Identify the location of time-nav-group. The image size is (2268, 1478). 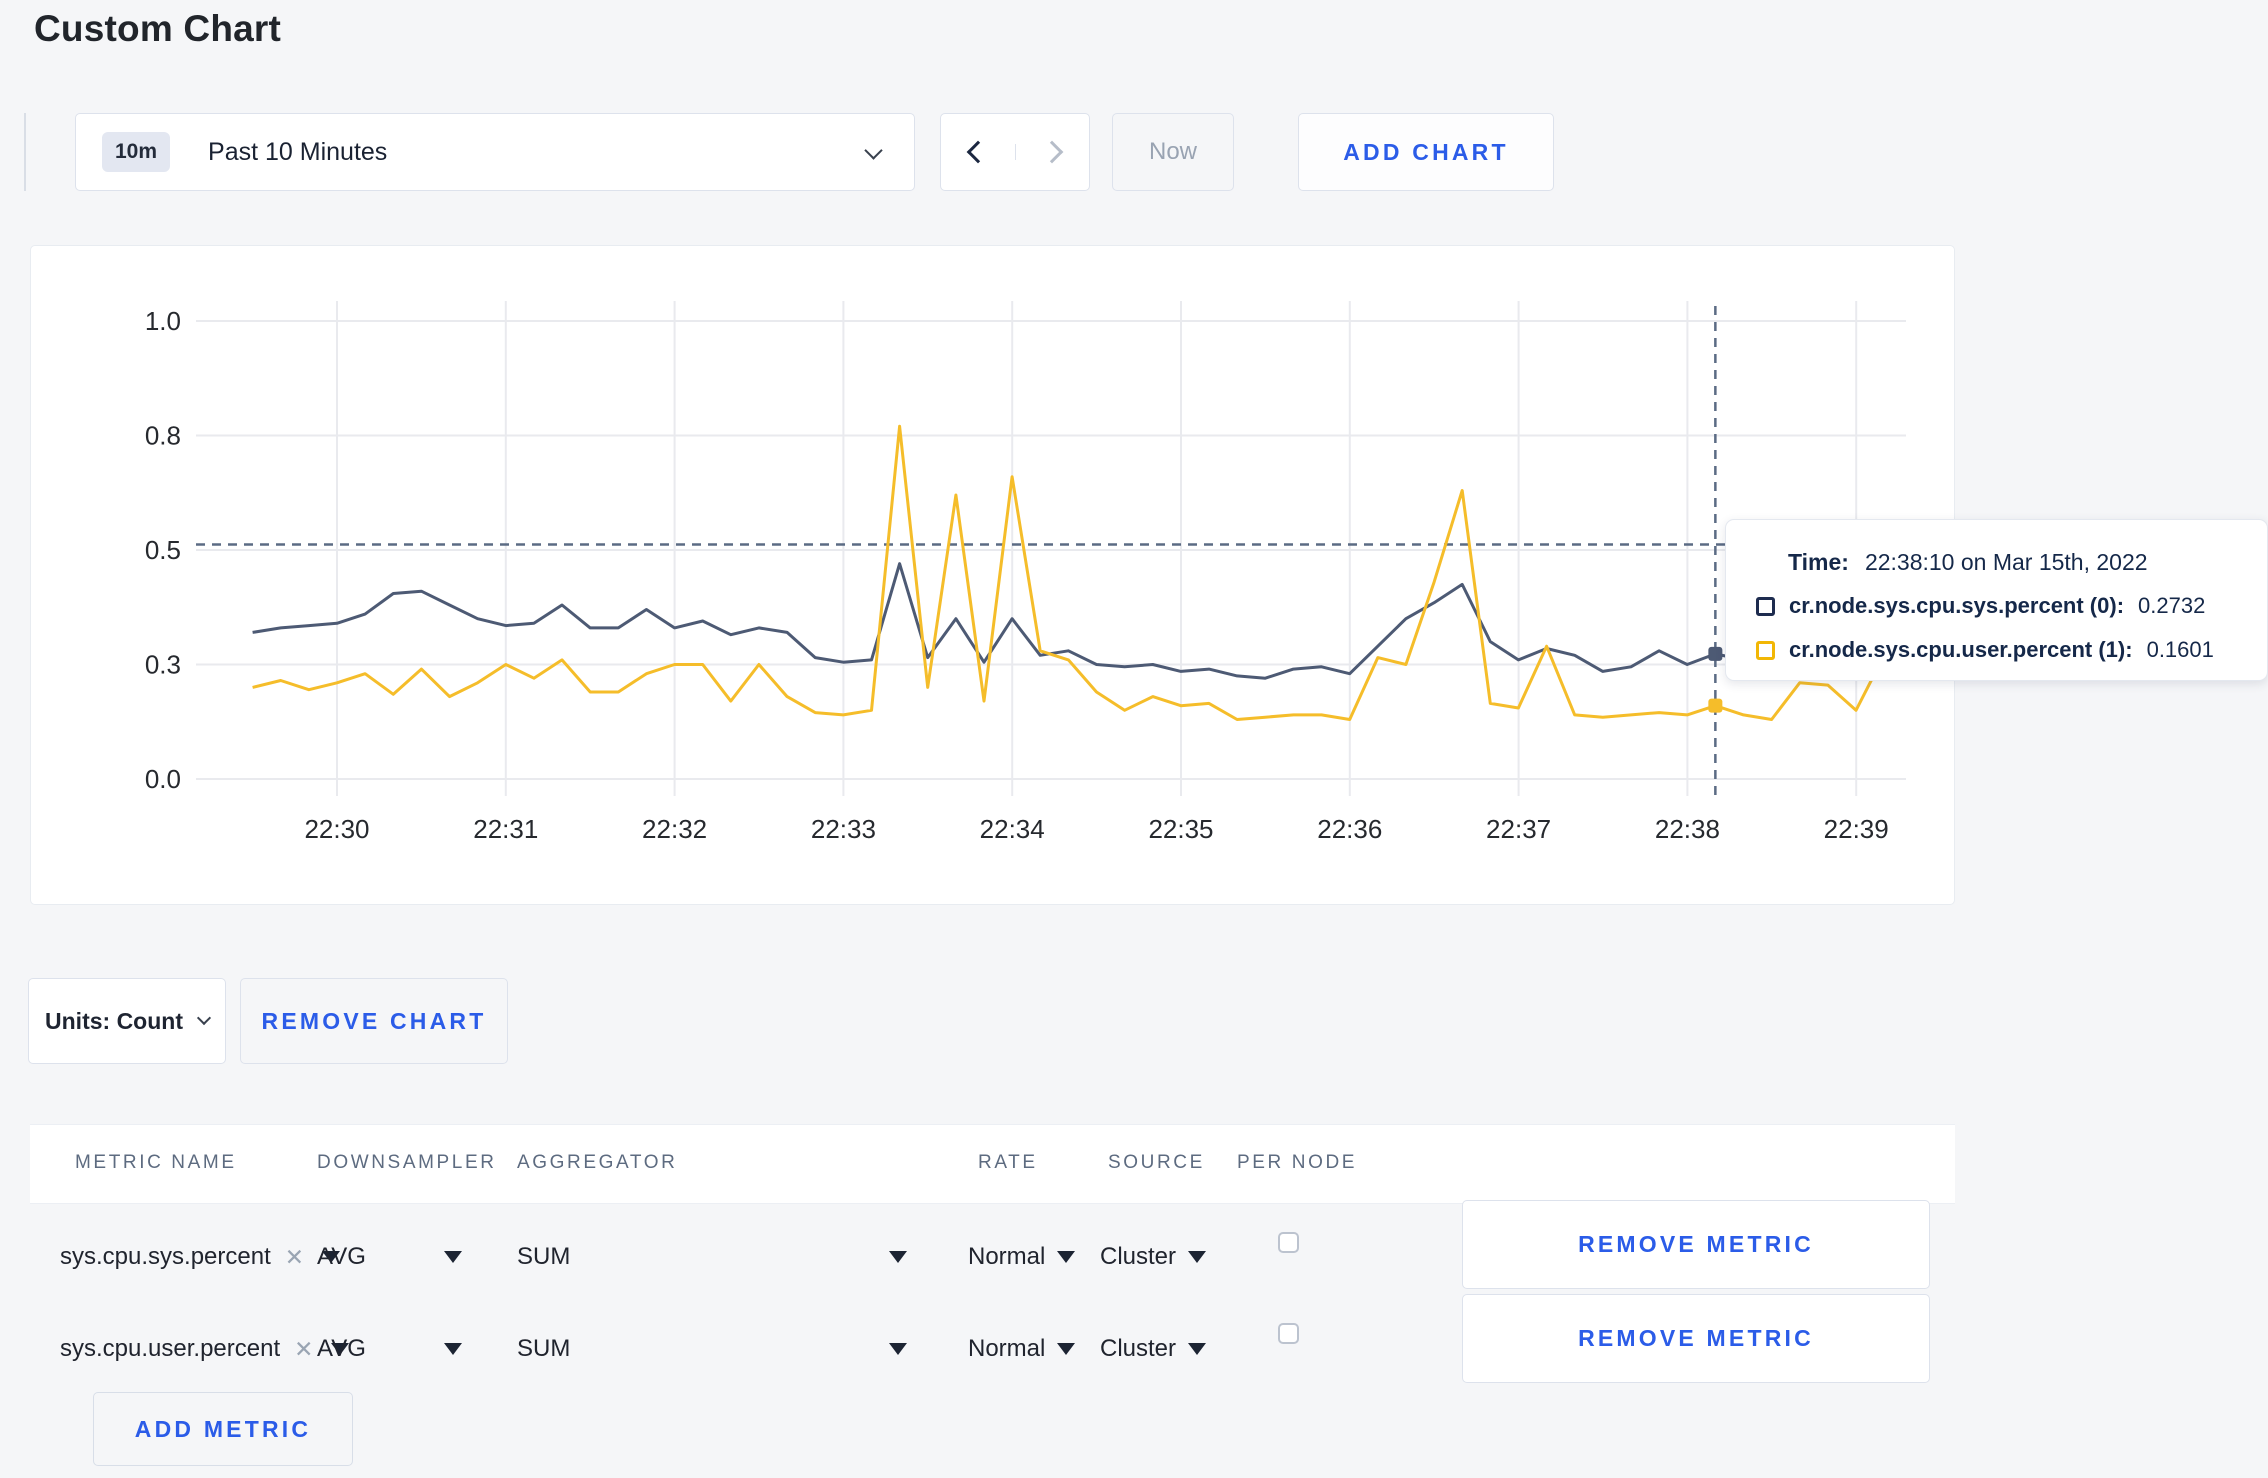
(1015, 152).